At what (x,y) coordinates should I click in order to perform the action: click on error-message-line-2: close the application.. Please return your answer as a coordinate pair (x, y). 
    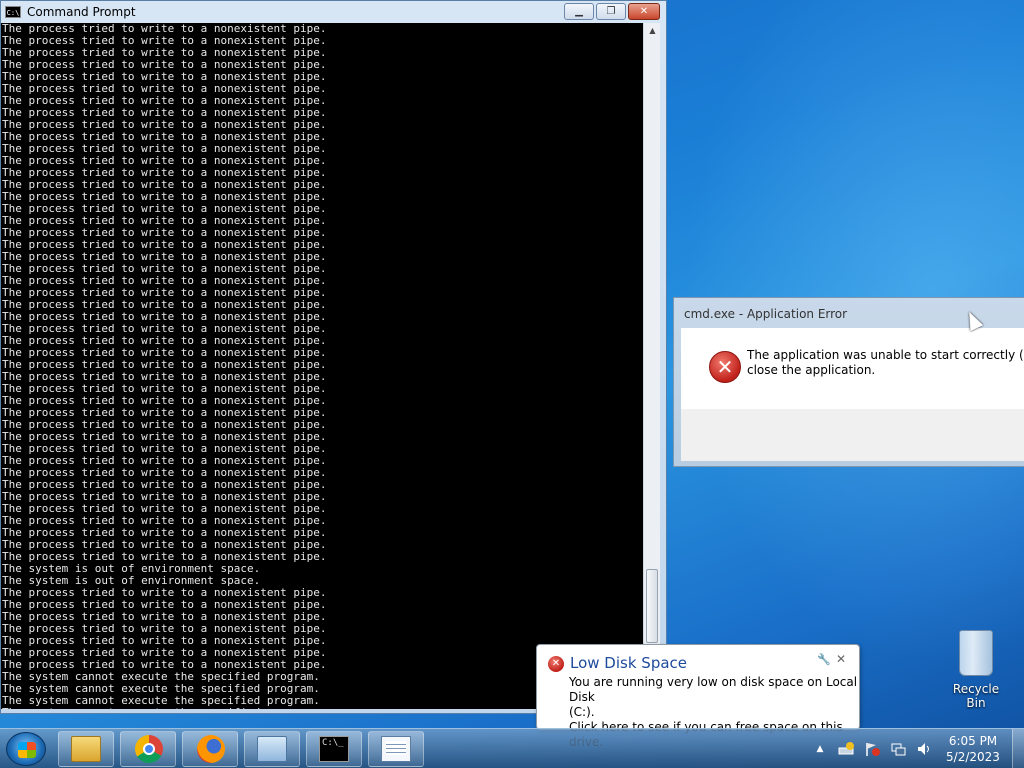
    Looking at the image, I should click on (811, 370).